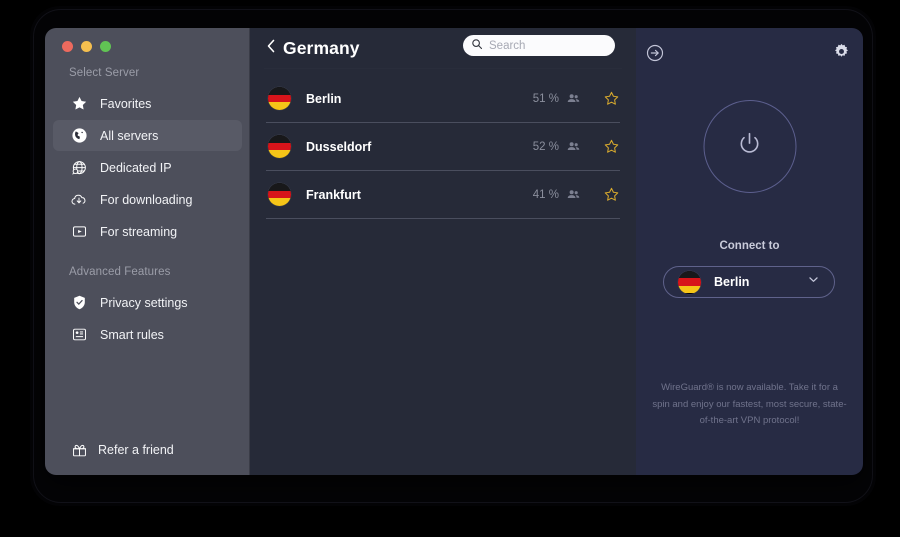  What do you see at coordinates (749, 246) in the screenshot?
I see `connect-to-label: Connect to` at bounding box center [749, 246].